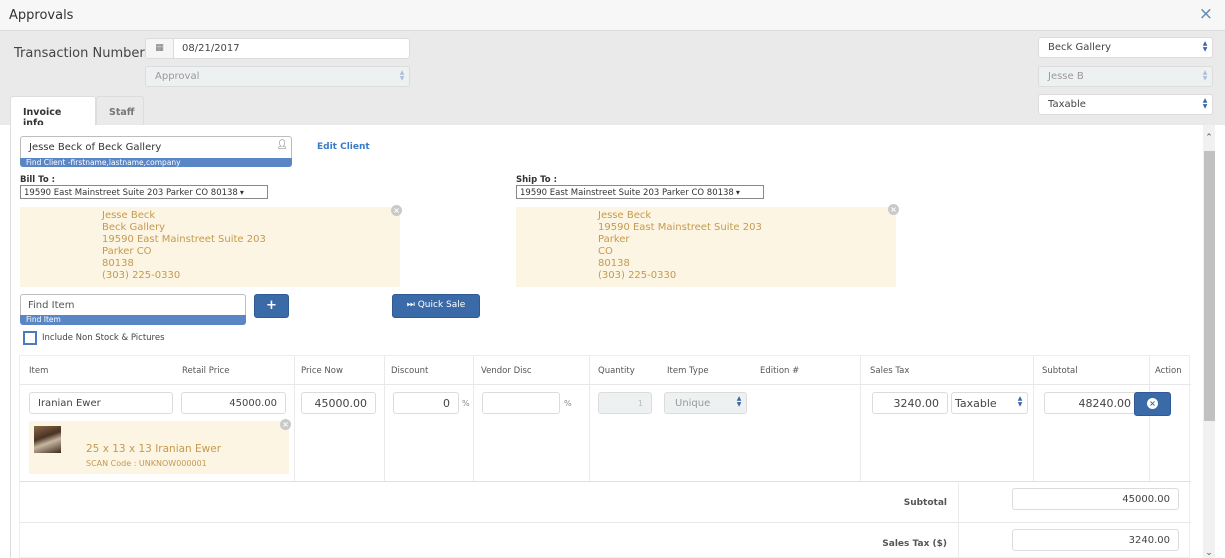 The width and height of the screenshot is (1225, 558). I want to click on remove-ship-to-icon: ×, so click(893, 209).